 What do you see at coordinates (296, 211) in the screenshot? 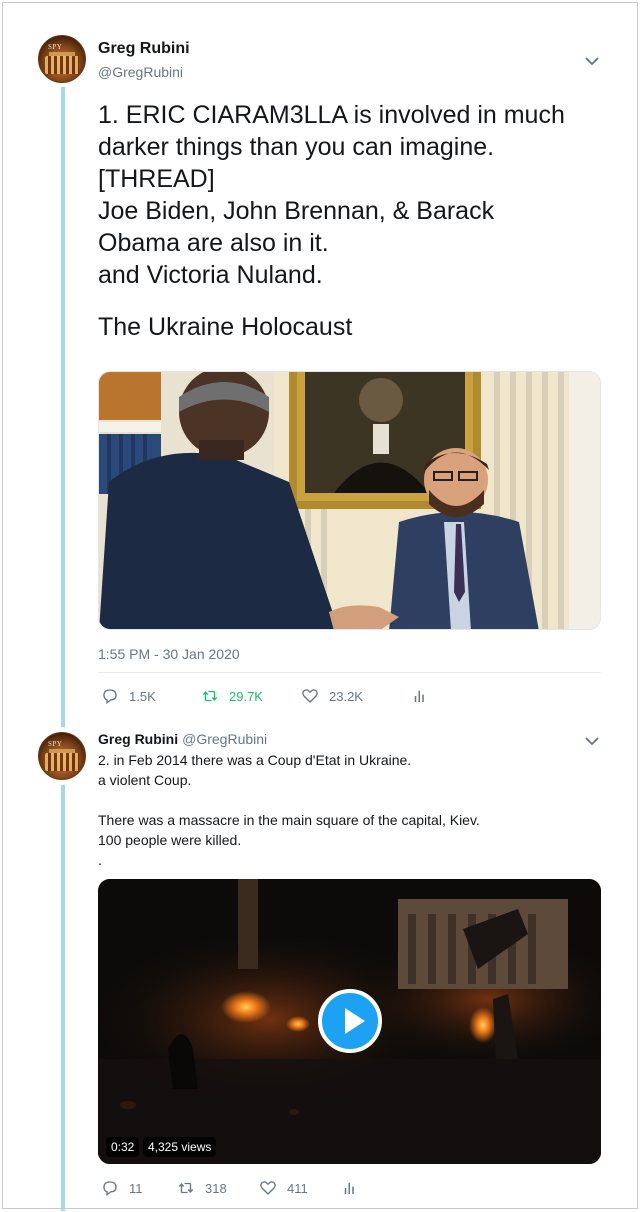
I see `tweet-text-line: Joe Biden, John Brennan, & Barack` at bounding box center [296, 211].